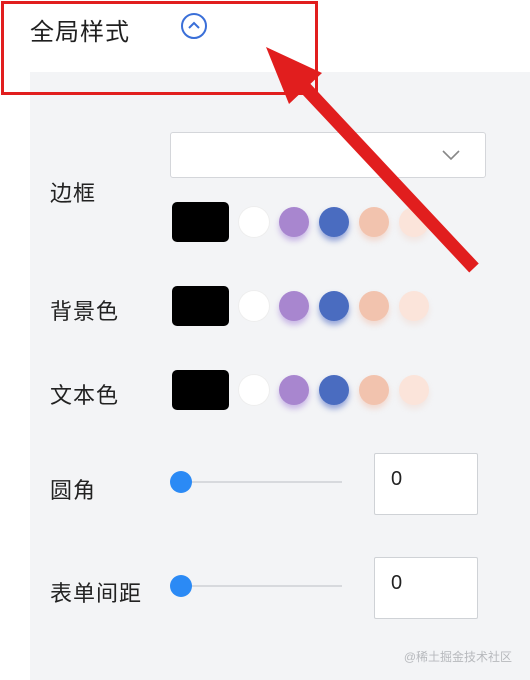 The height and width of the screenshot is (680, 530). What do you see at coordinates (426, 588) in the screenshot?
I see `spacing-input: 0` at bounding box center [426, 588].